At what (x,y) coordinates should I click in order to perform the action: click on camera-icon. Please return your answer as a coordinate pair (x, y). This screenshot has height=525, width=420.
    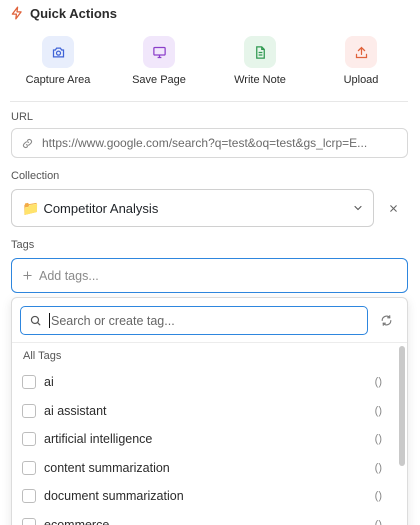
    Looking at the image, I should click on (58, 52).